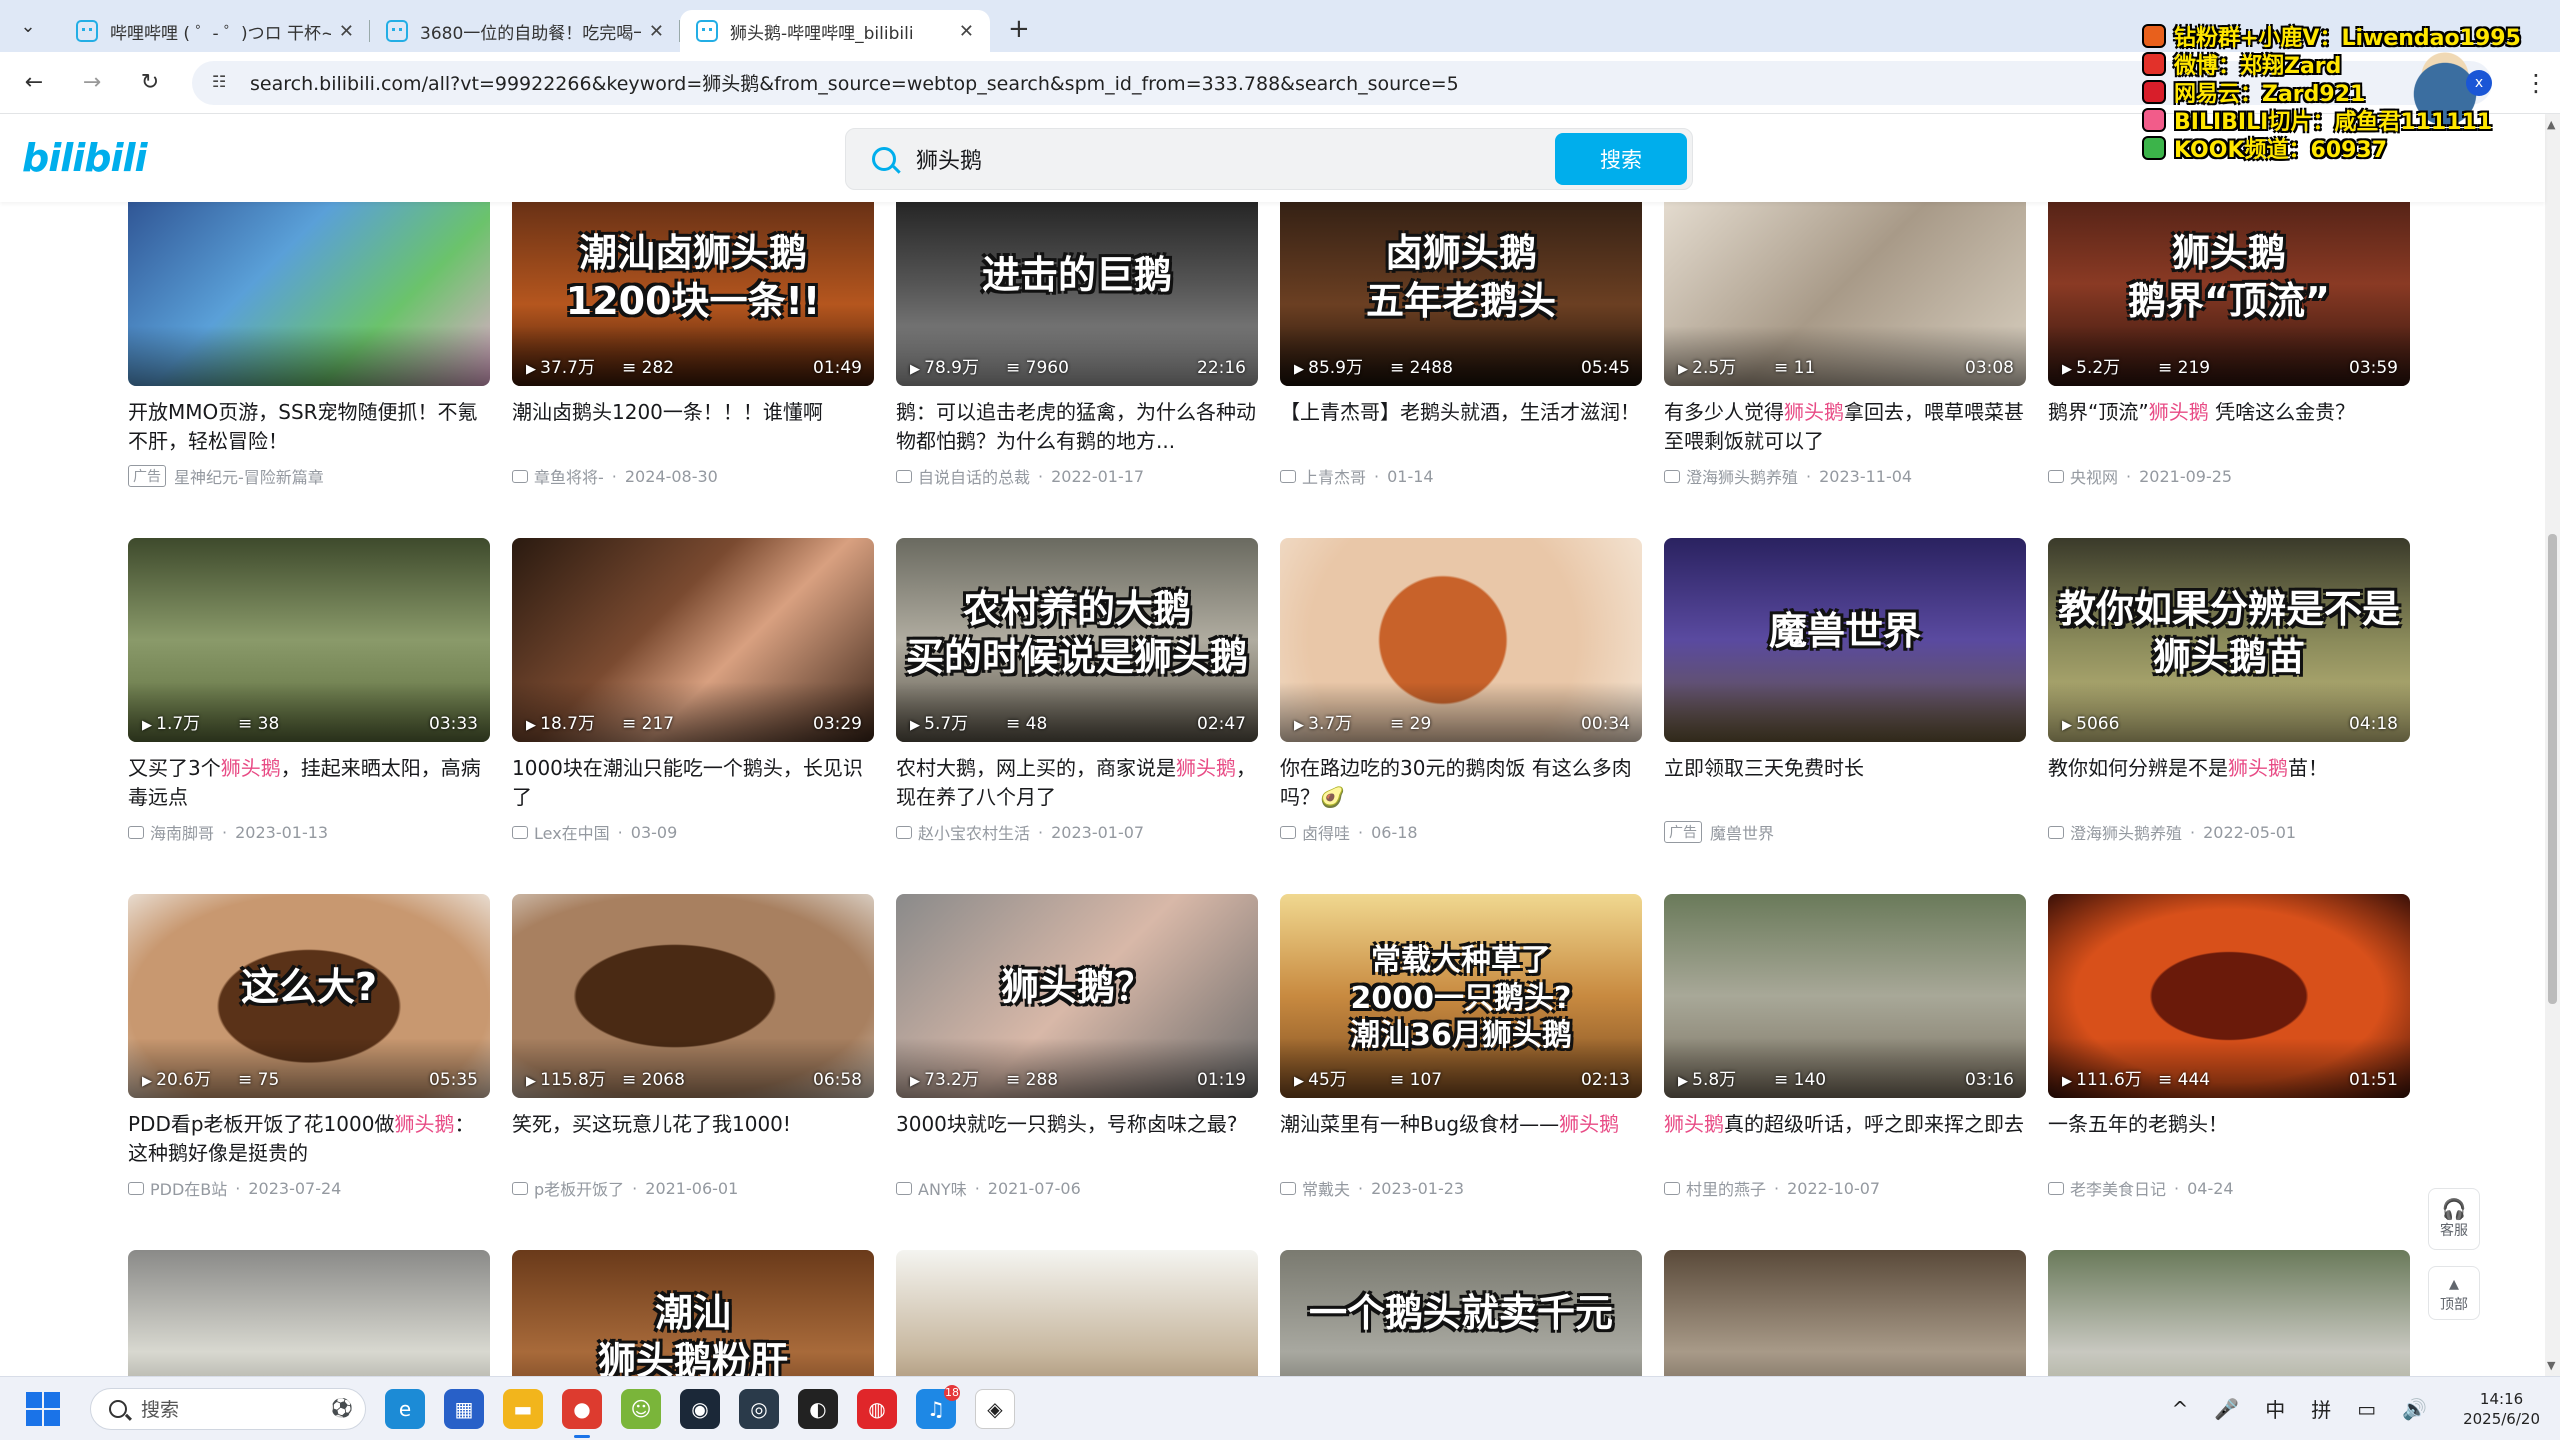  I want to click on chrome-icon: ●, so click(582, 1413).